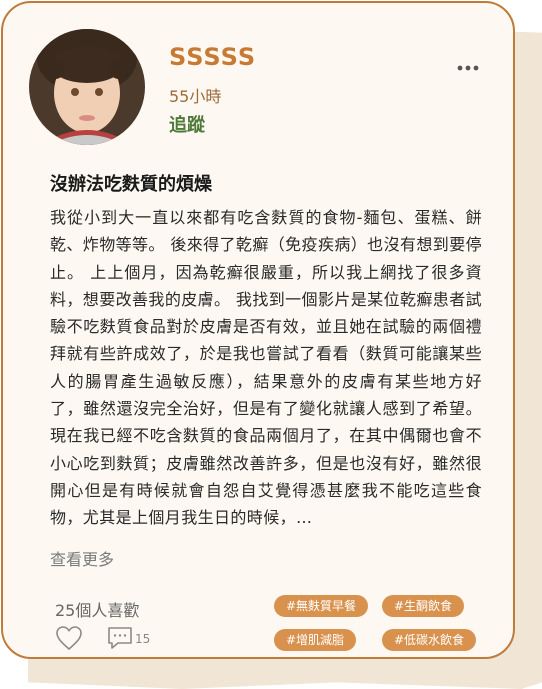 The image size is (542, 689). I want to click on username: SSSSS, so click(212, 57).